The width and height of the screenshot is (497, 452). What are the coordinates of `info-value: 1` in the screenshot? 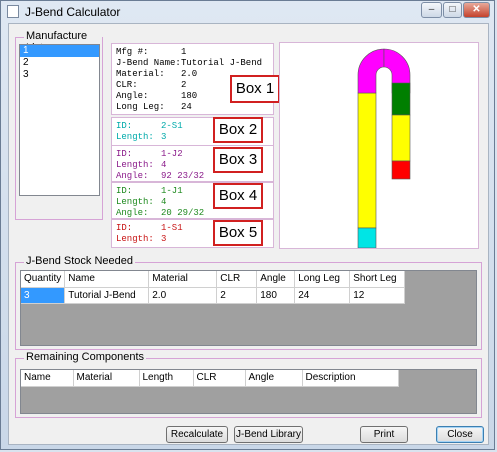 It's located at (184, 52).